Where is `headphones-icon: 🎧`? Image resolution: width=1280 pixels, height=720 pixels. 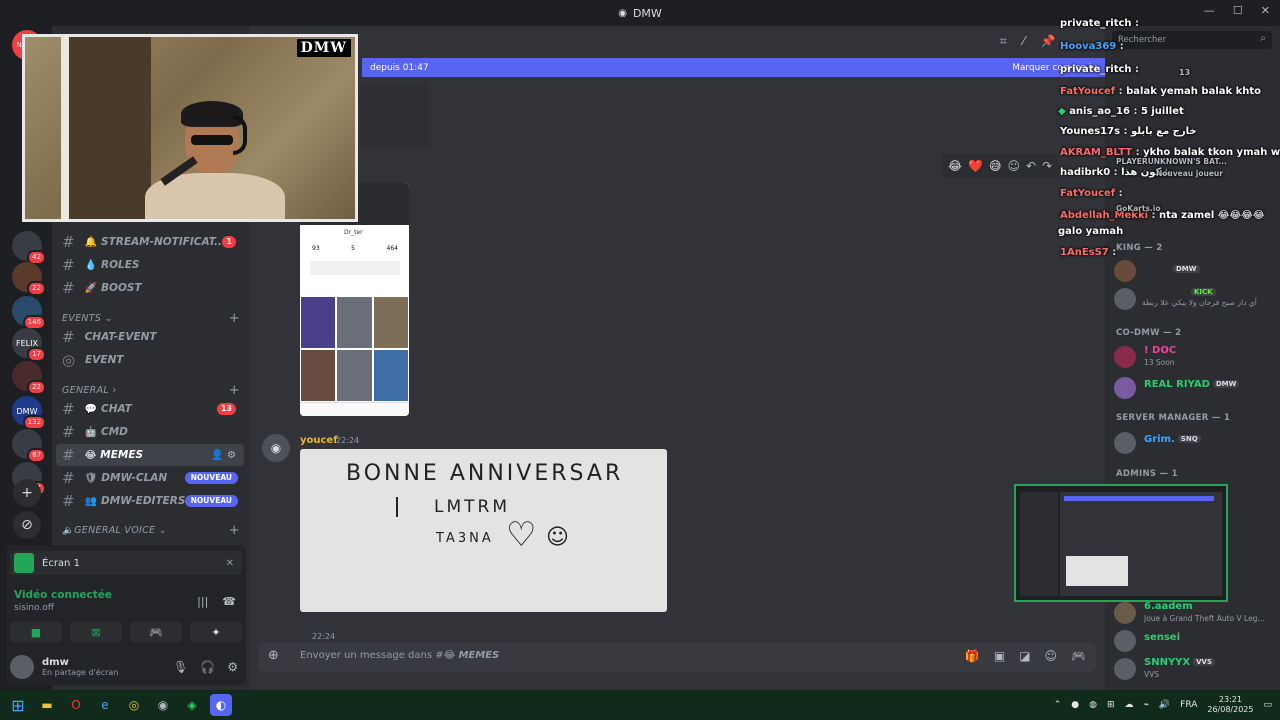
headphones-icon: 🎧 is located at coordinates (207, 667).